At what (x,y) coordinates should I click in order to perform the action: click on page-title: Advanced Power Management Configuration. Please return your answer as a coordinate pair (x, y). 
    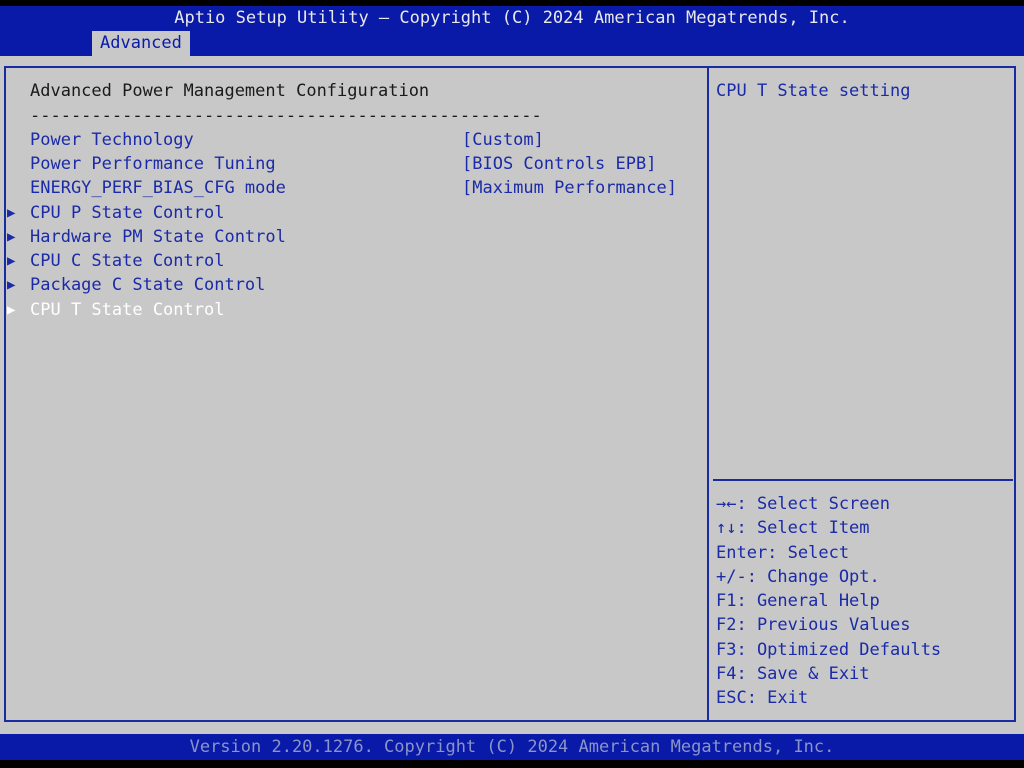
    Looking at the image, I should click on (230, 91).